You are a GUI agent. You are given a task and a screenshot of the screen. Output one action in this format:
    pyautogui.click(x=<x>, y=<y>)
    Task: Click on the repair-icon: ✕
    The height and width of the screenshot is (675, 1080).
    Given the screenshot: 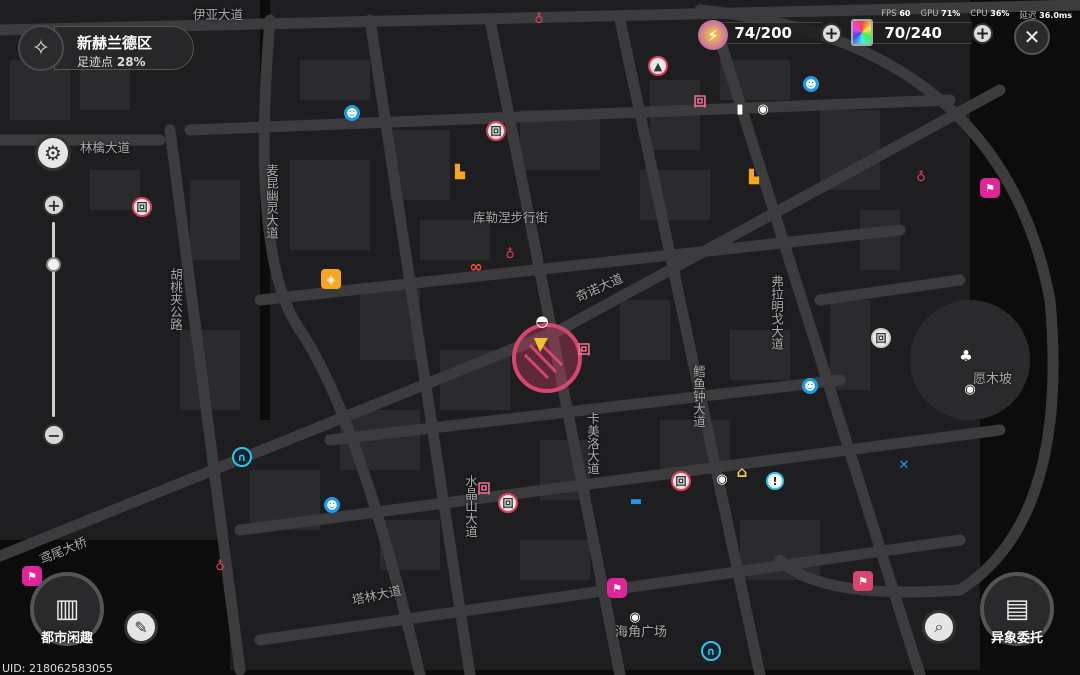 What is the action you would take?
    pyautogui.click(x=904, y=465)
    